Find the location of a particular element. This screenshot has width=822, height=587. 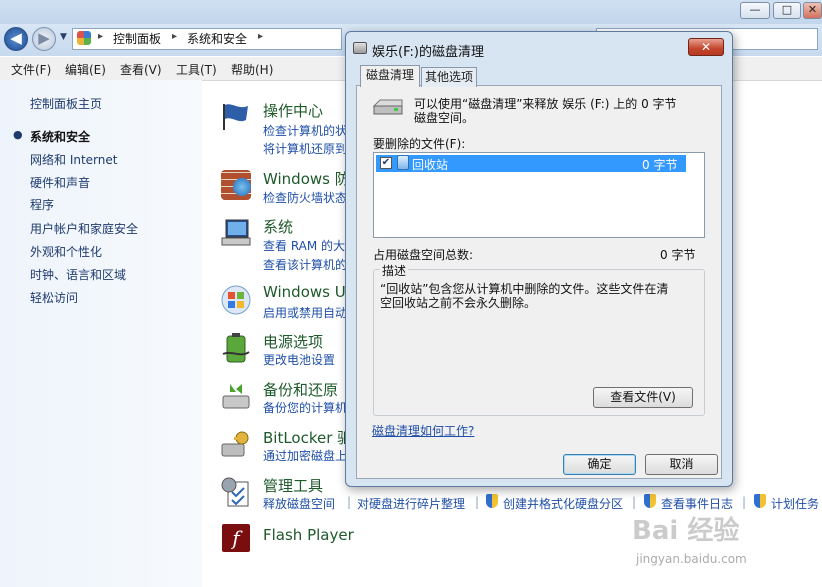

menu-view: 查看(V) is located at coordinates (141, 69).